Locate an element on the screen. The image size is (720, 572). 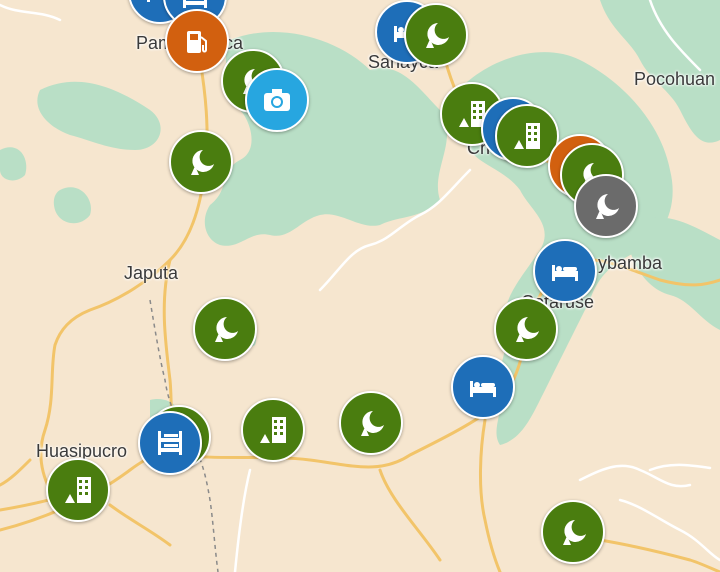
fuel-pump-icon is located at coordinates (197, 41).